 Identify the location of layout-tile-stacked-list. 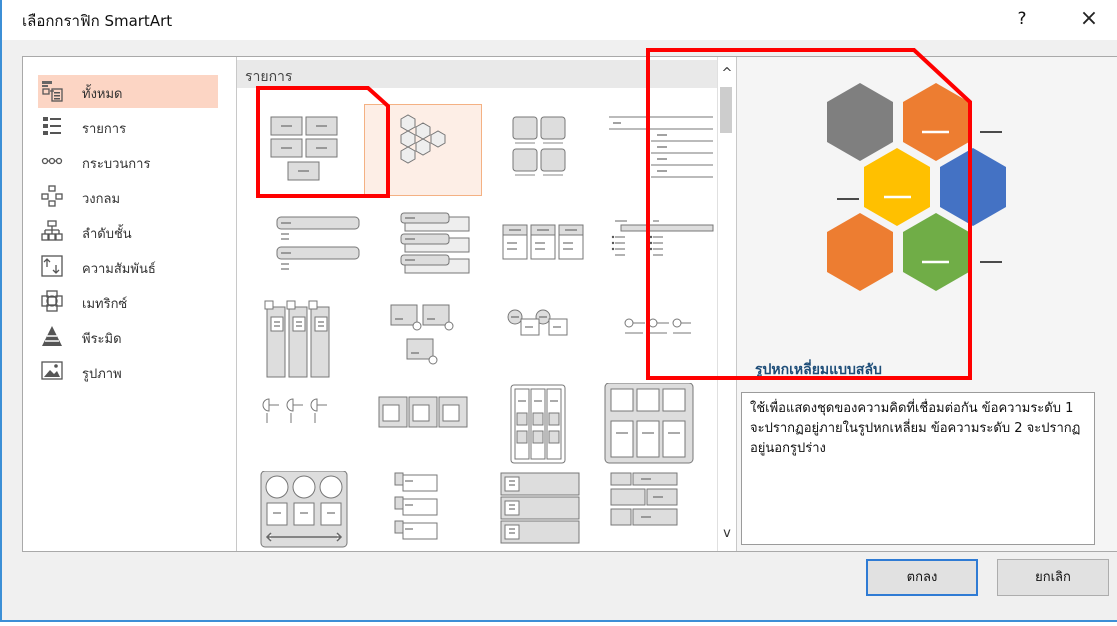
(541, 428).